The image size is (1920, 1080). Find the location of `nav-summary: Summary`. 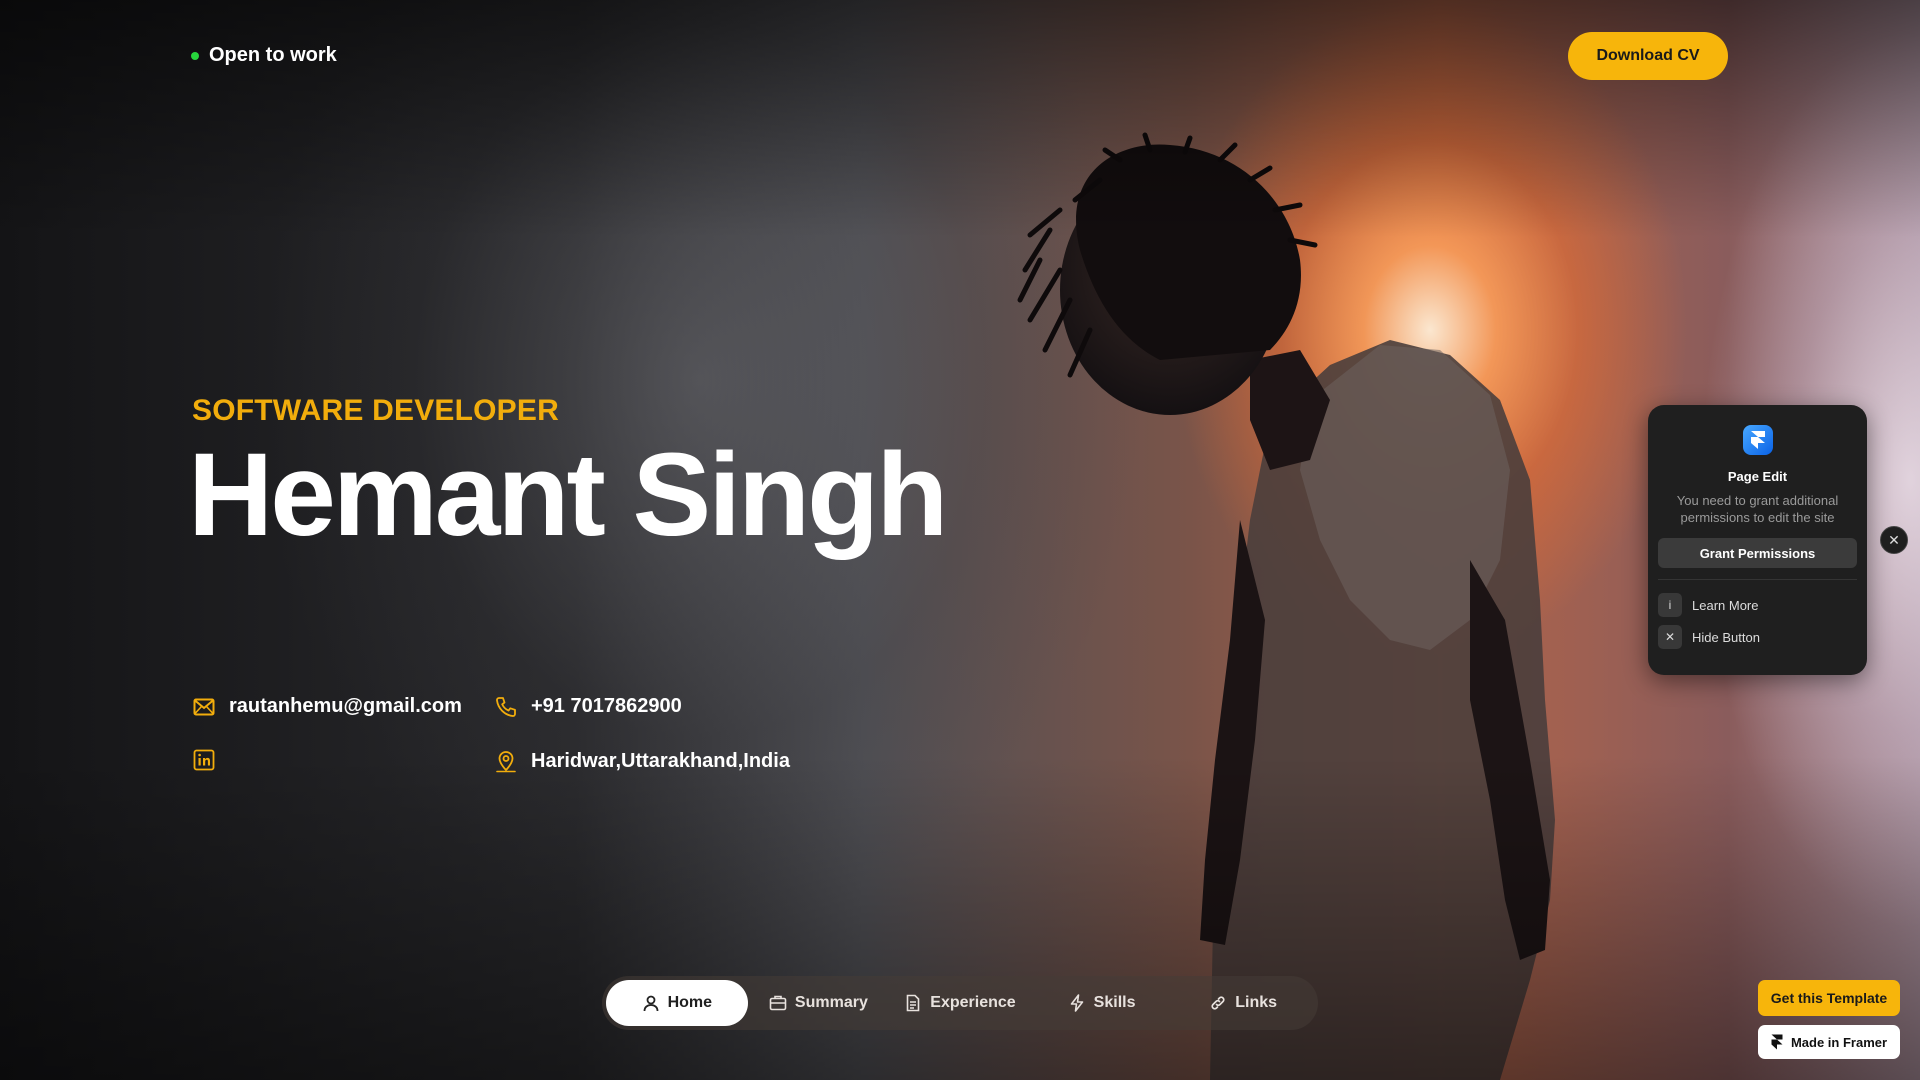

nav-summary: Summary is located at coordinates (819, 1003).